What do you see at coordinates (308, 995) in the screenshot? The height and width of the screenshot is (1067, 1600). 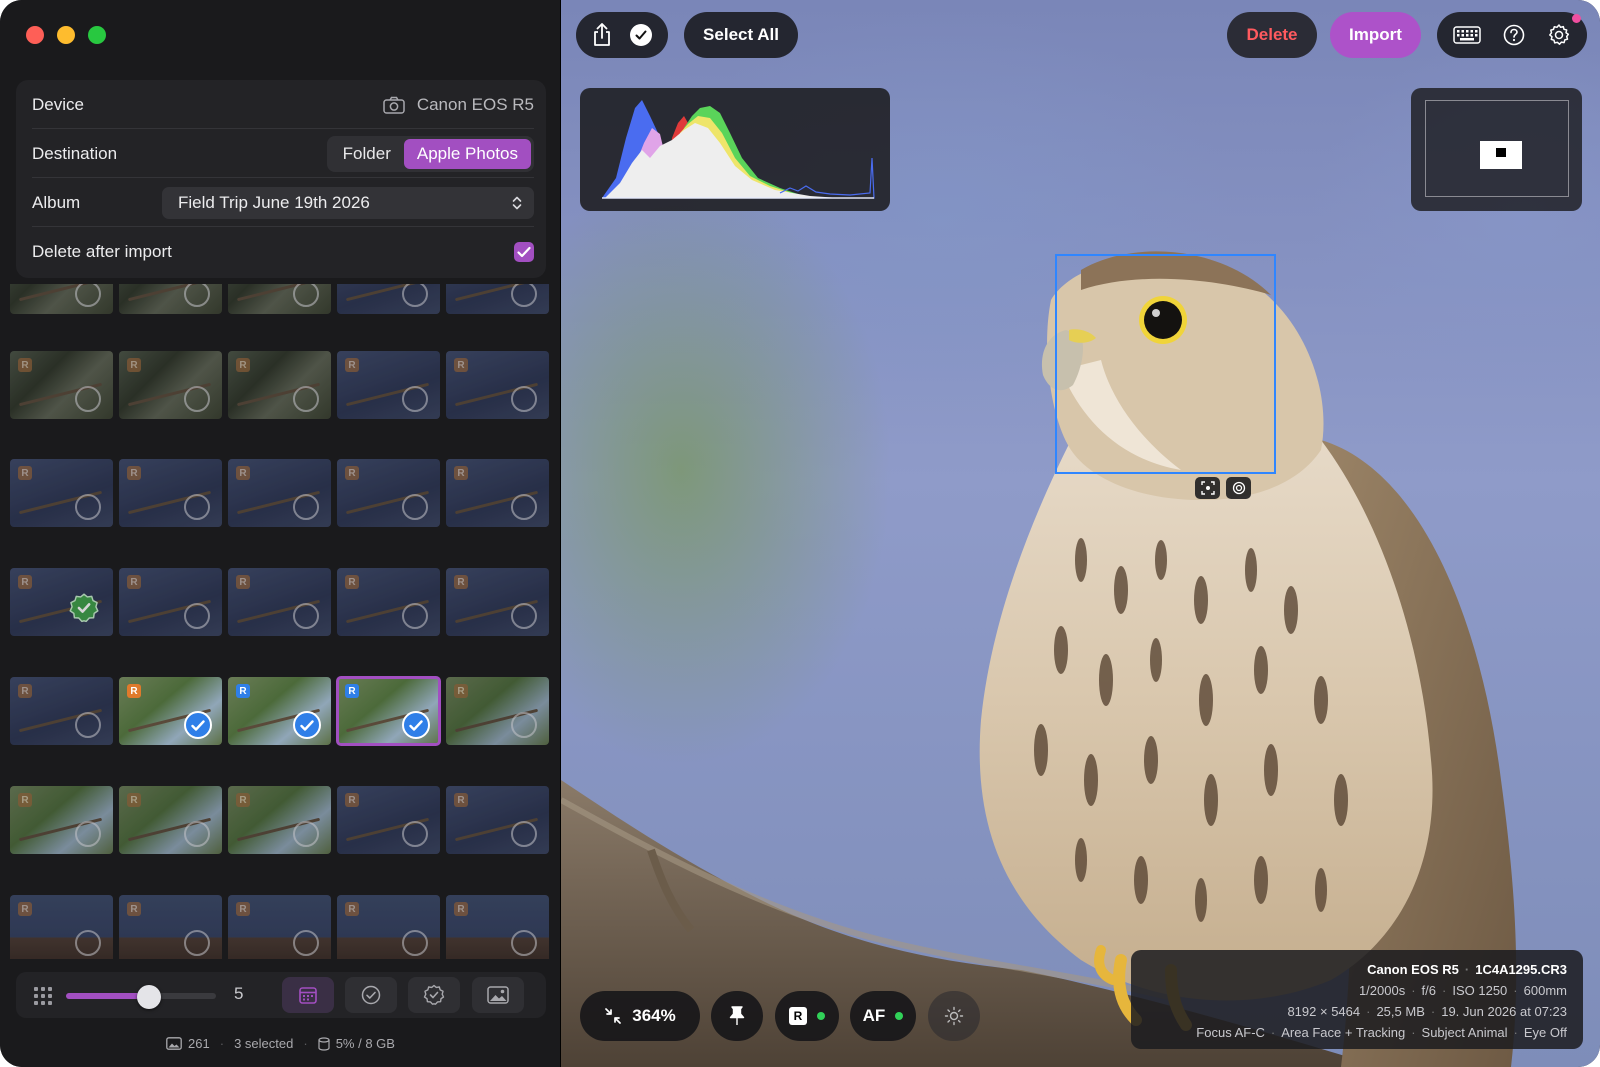 I see `calendar-button` at bounding box center [308, 995].